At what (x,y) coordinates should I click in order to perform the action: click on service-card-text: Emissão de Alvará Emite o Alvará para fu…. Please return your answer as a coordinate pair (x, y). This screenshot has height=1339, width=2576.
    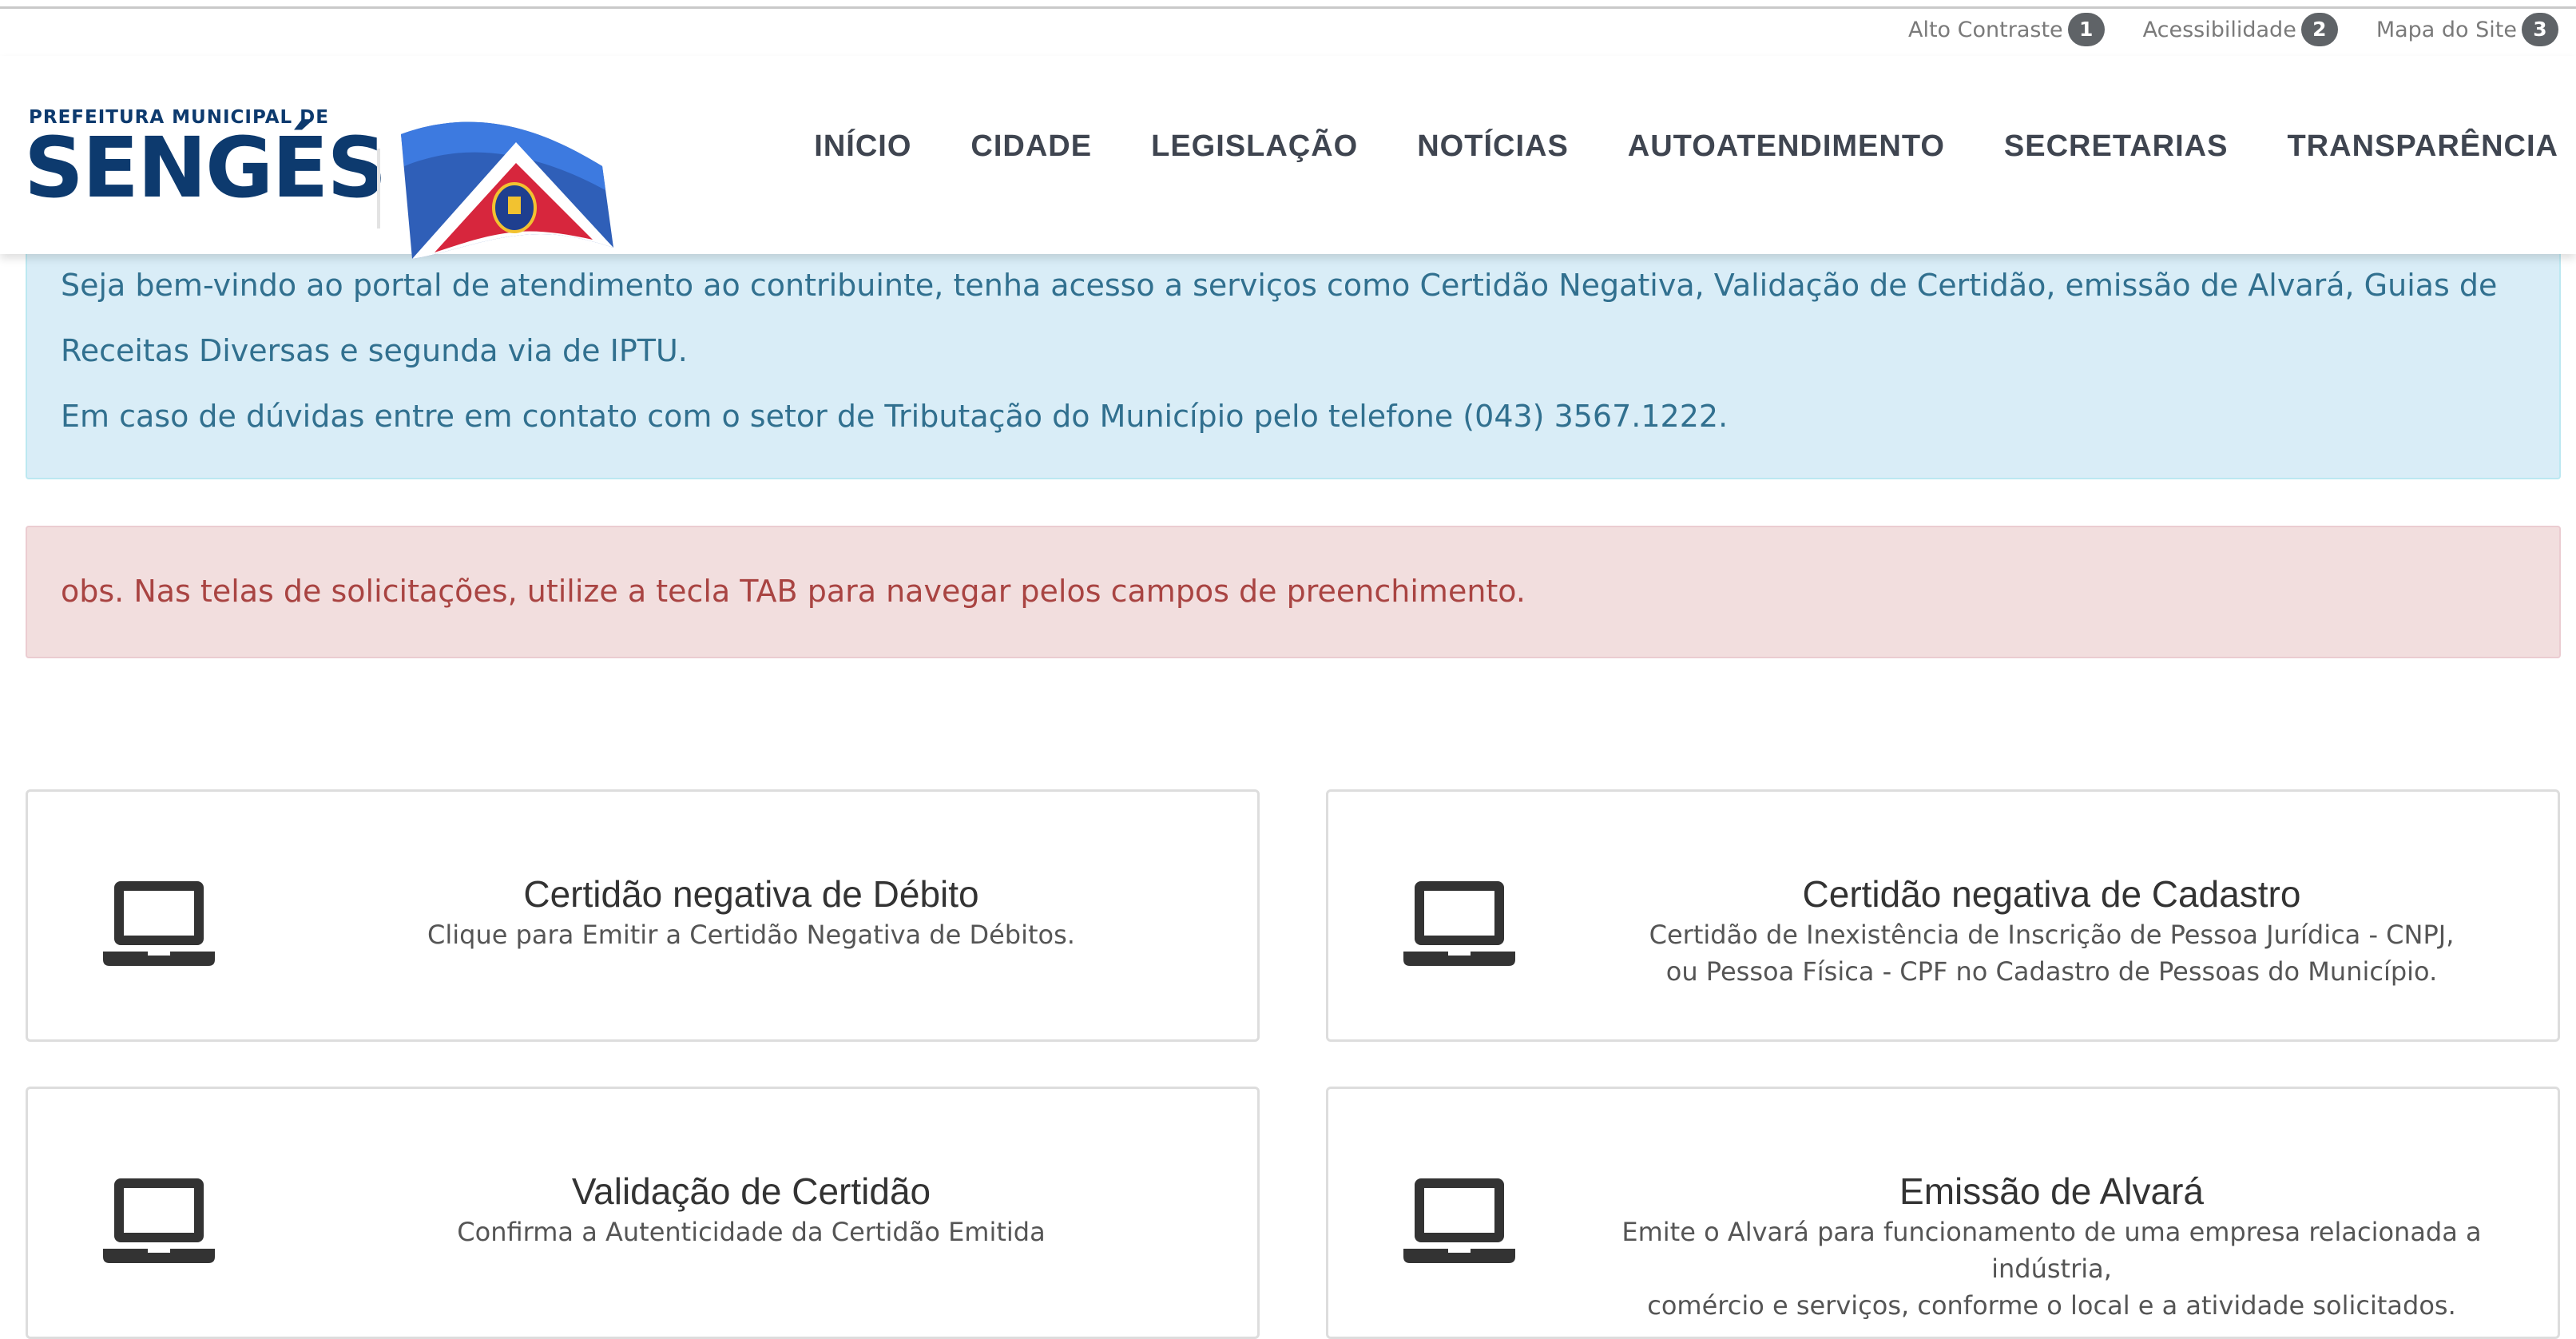
    Looking at the image, I should click on (2051, 1247).